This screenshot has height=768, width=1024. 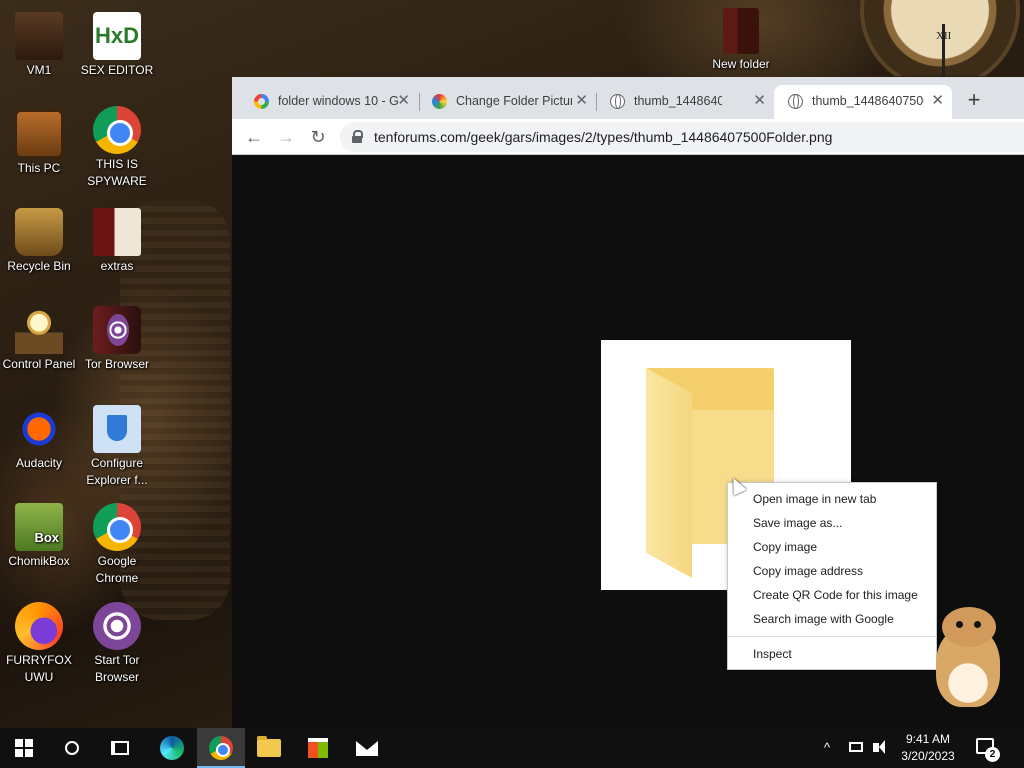 What do you see at coordinates (39, 463) in the screenshot?
I see `desktop-icon-label: Audacity` at bounding box center [39, 463].